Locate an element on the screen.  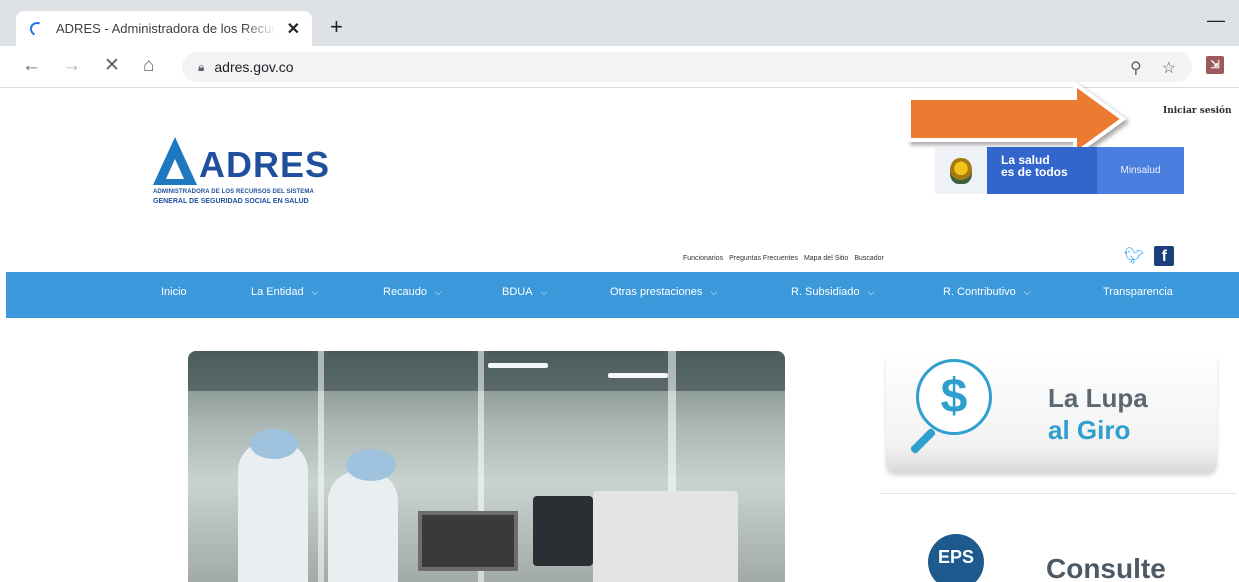
back-icon: ← is located at coordinates (31, 66).